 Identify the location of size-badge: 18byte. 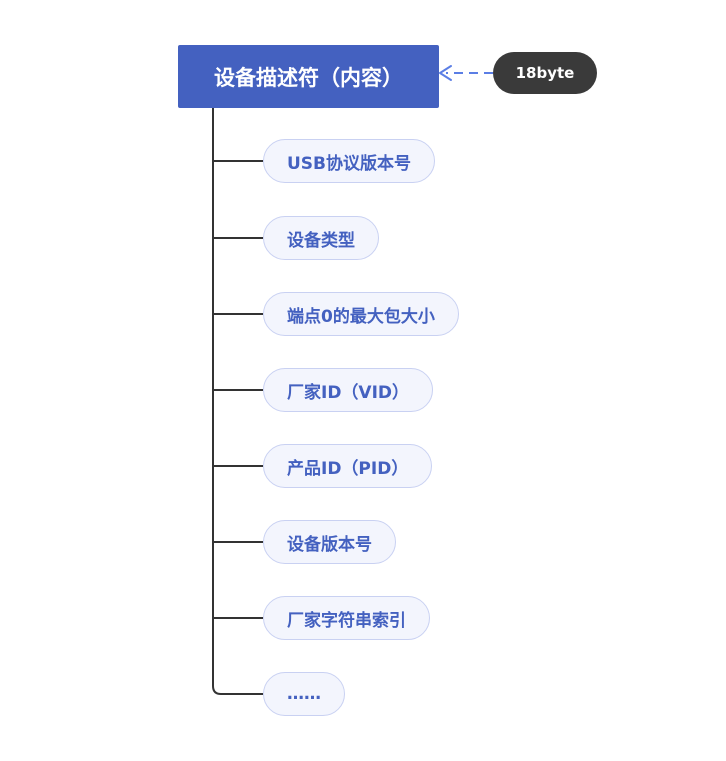
(545, 73).